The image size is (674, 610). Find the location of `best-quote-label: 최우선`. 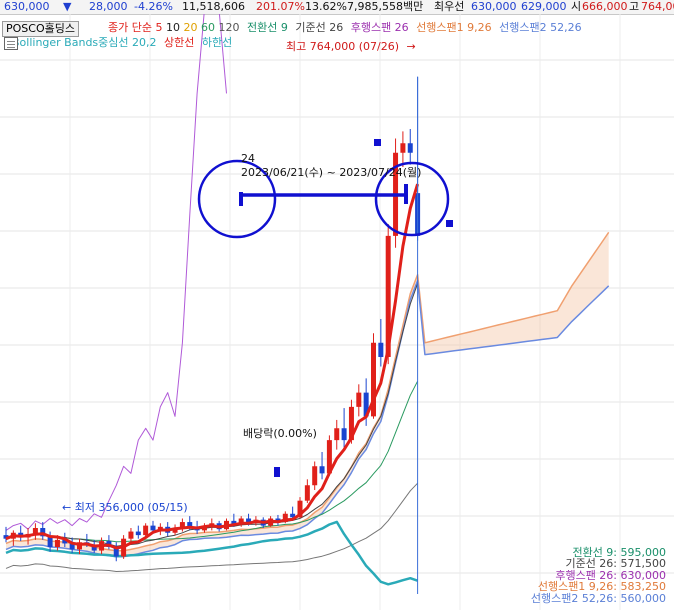

best-quote-label: 최우선 is located at coordinates (449, 6).